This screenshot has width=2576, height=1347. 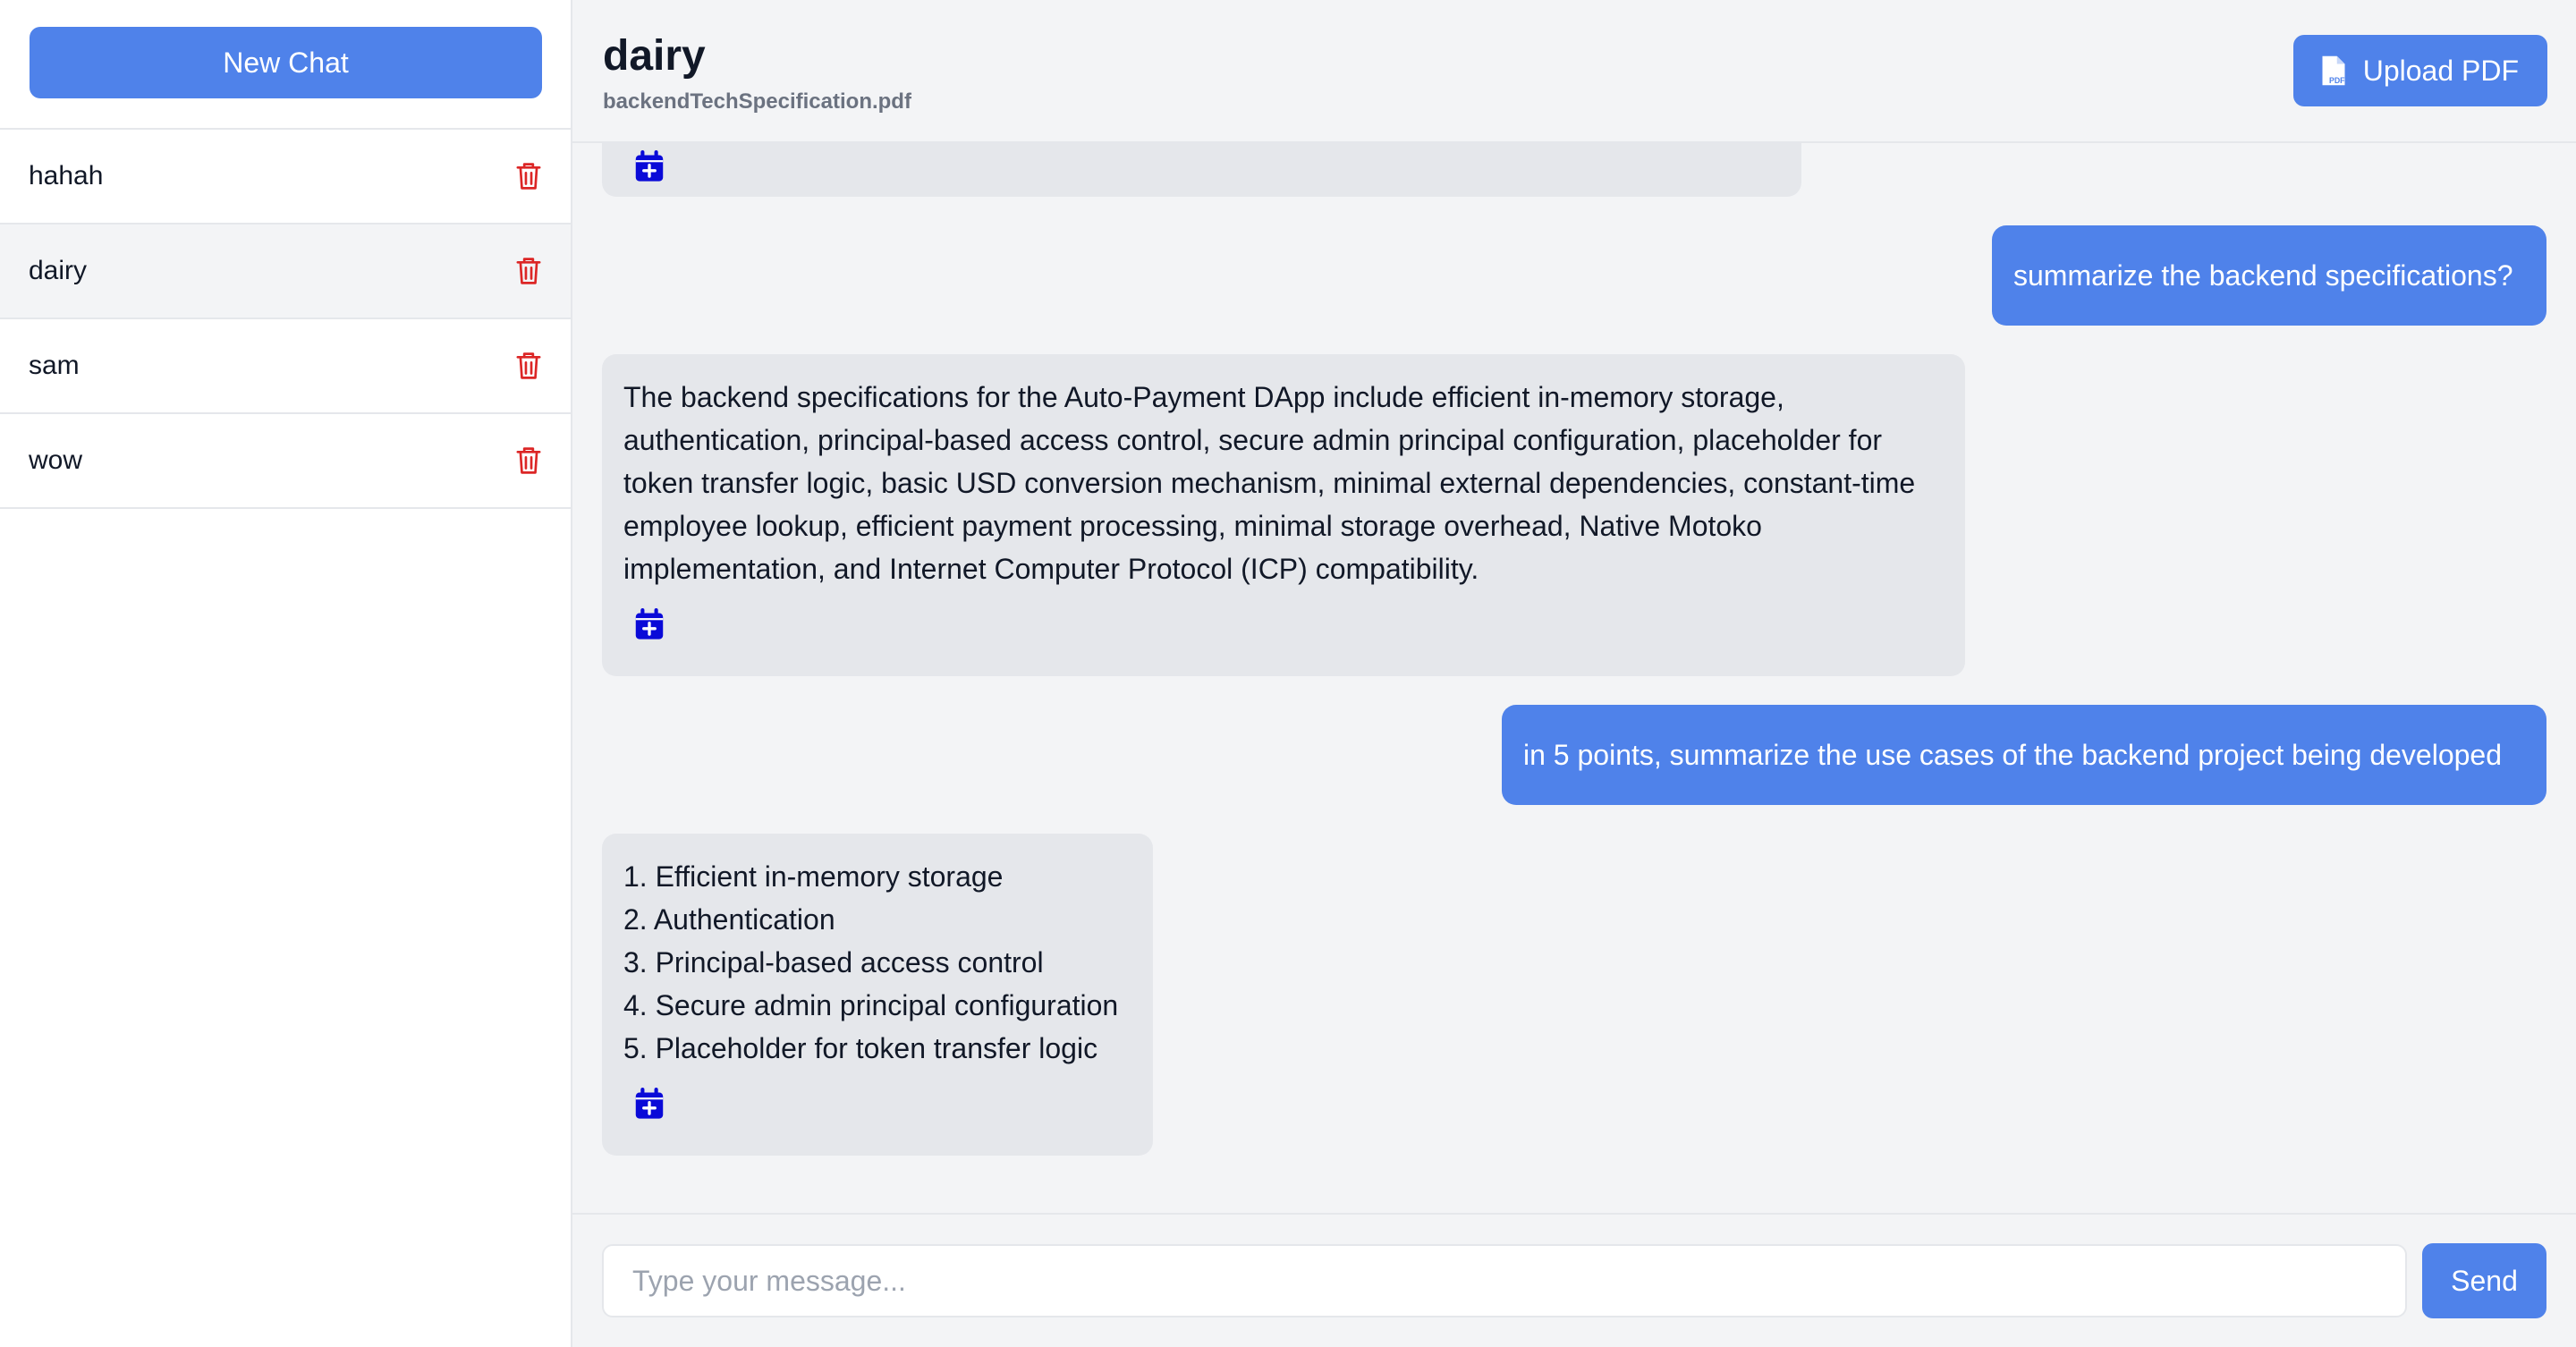 What do you see at coordinates (833, 962) in the screenshot?
I see `list-item: 3. Principal-based access control` at bounding box center [833, 962].